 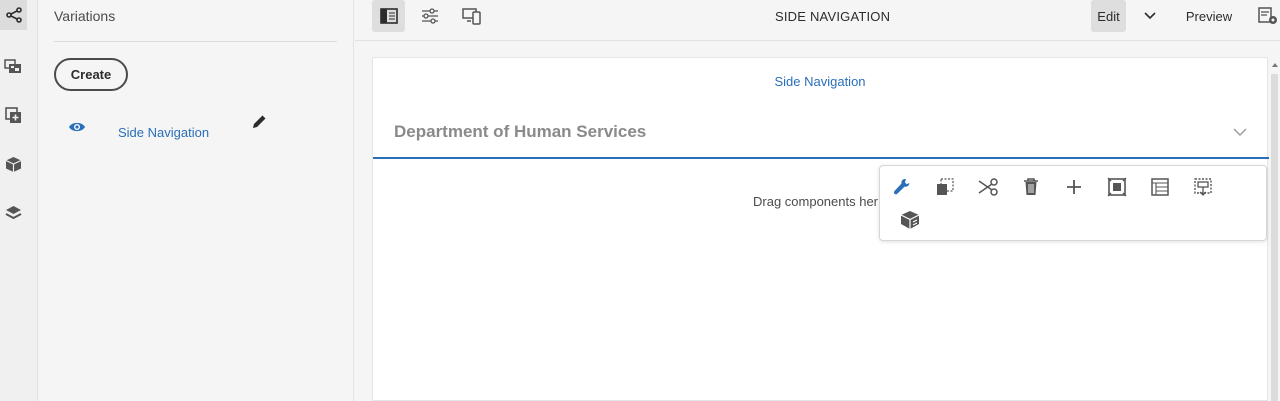 What do you see at coordinates (1031, 187) in the screenshot?
I see `delete-trash-icon` at bounding box center [1031, 187].